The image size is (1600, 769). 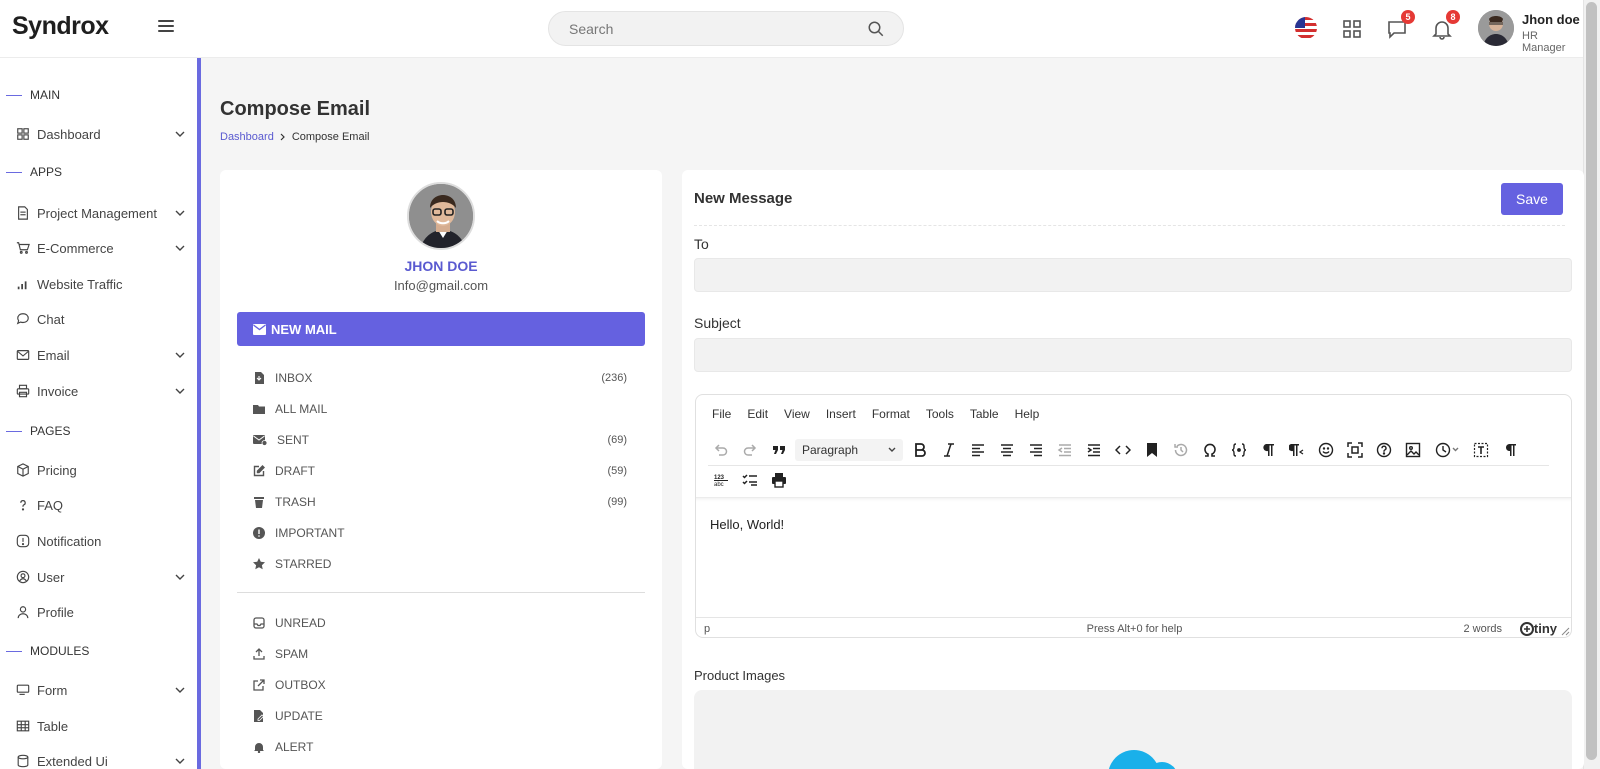 I want to click on folder-important: IMPORTANT, so click(x=440, y=533).